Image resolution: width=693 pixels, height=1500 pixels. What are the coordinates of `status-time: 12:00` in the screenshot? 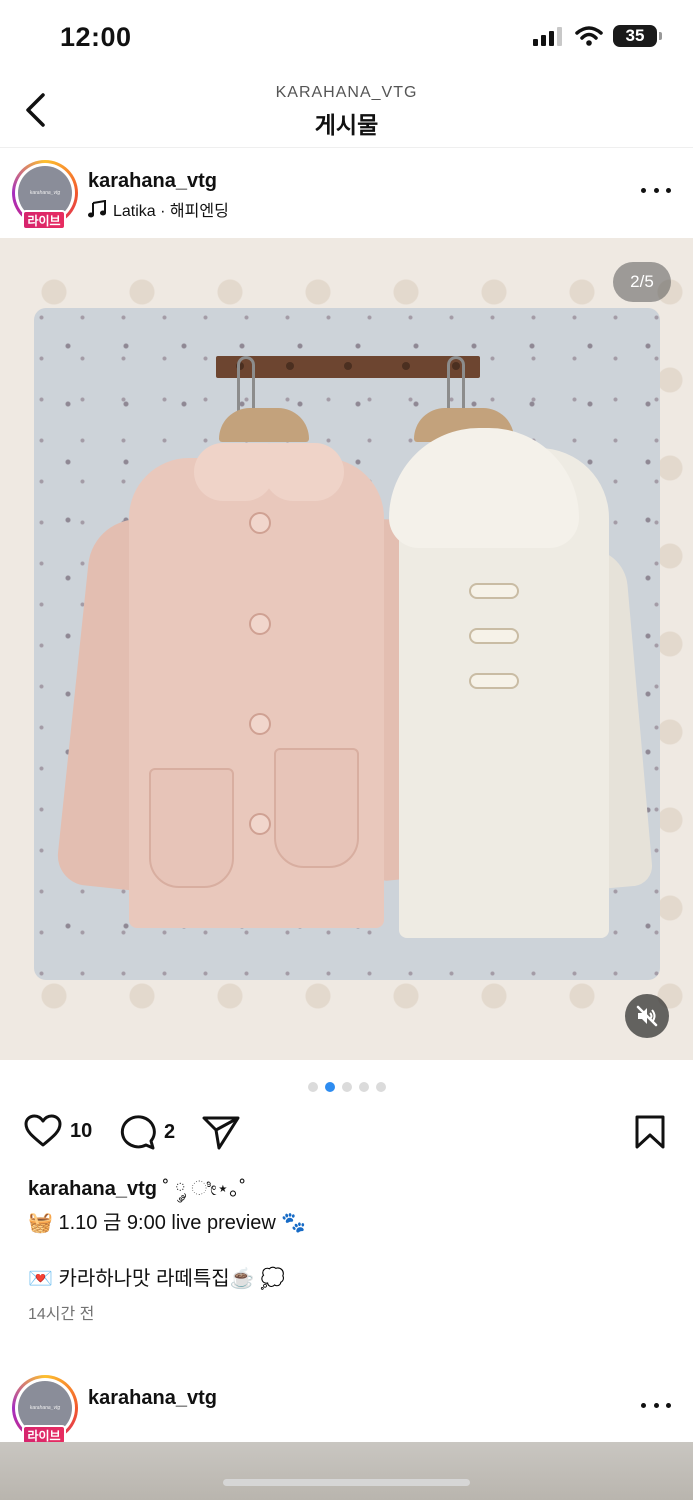 It's located at (96, 37).